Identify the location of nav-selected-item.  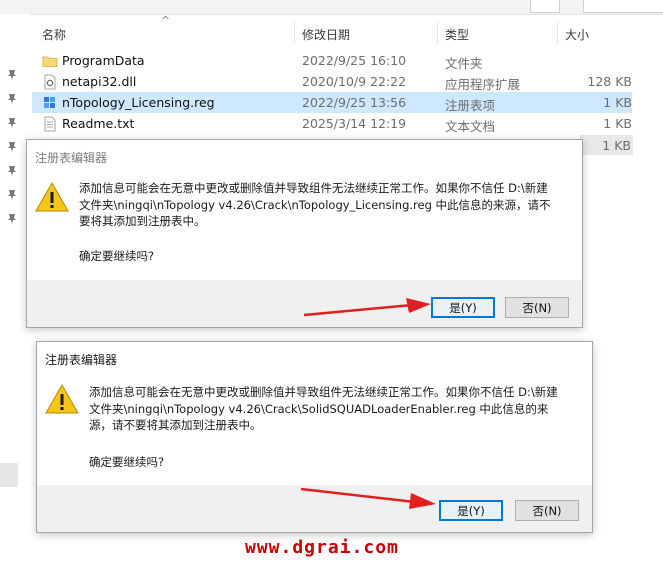
(9, 475).